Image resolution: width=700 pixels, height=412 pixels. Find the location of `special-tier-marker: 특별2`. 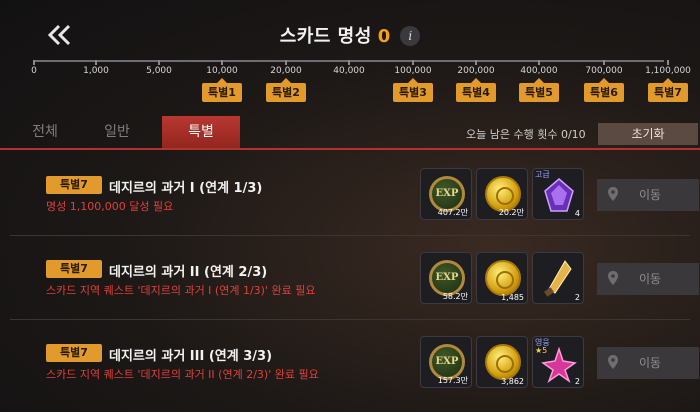

special-tier-marker: 특별2 is located at coordinates (286, 90).